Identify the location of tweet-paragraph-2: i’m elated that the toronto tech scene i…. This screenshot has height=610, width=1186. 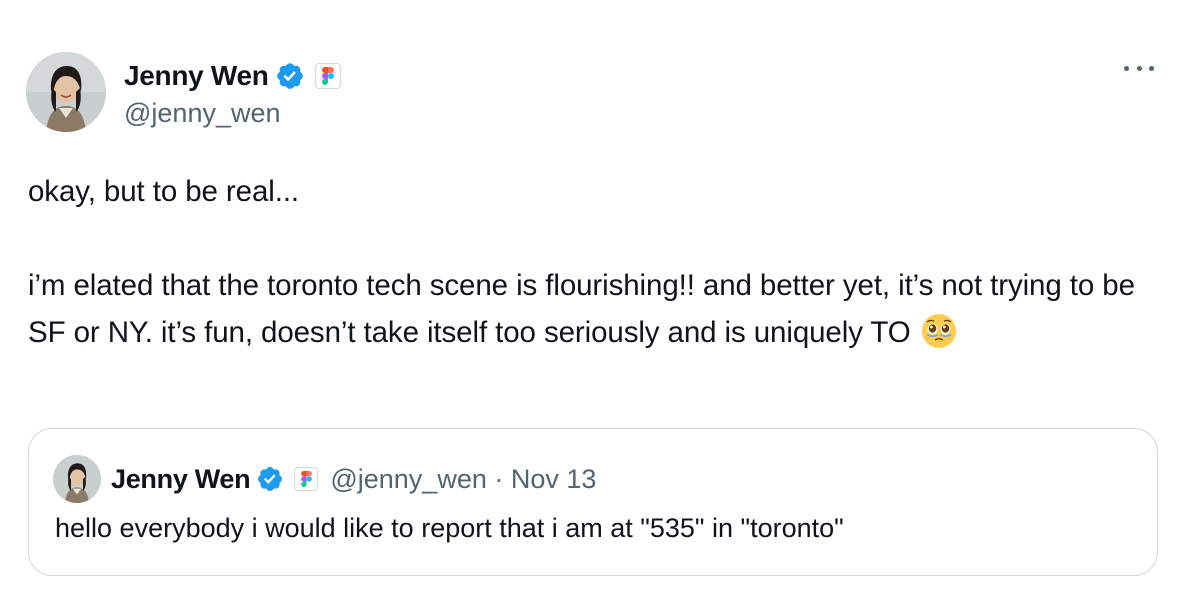
(588, 309).